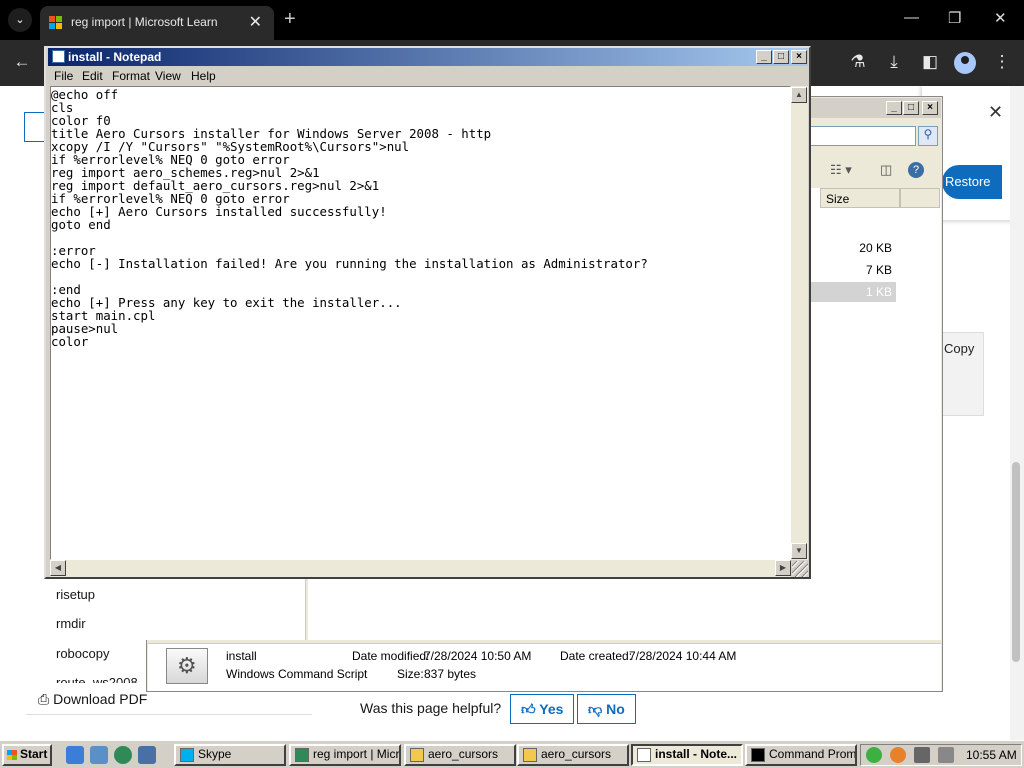 Image resolution: width=1024 pixels, height=768 pixels. I want to click on scroll-left-arrow-icon: ◀, so click(58, 568).